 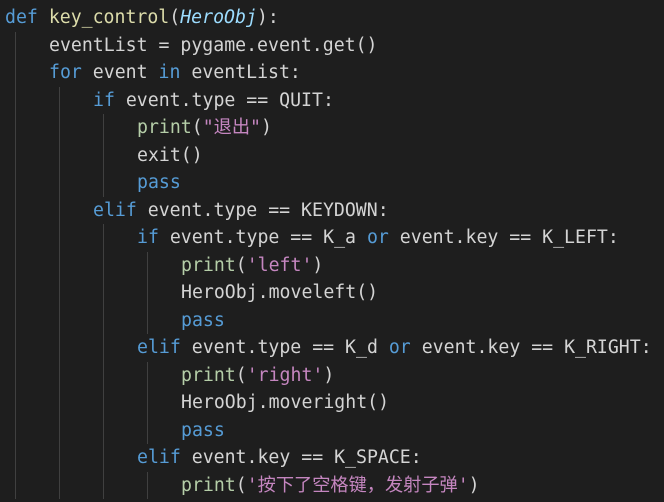 I want to click on code-token: for, so click(x=65, y=72).